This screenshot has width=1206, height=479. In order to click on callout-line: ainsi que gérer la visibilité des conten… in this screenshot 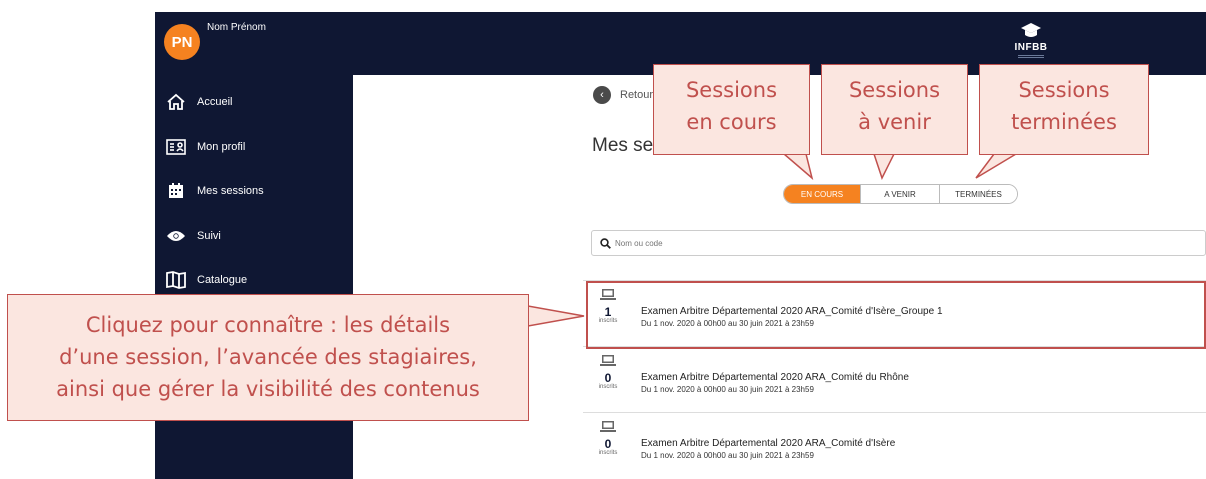, I will do `click(268, 389)`.